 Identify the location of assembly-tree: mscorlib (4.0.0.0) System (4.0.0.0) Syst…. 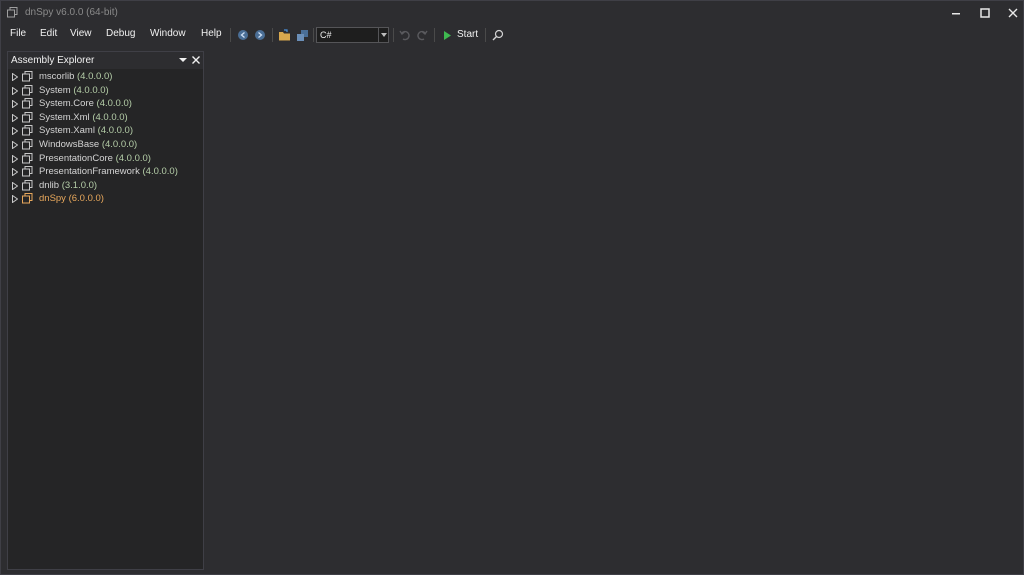
(105, 138).